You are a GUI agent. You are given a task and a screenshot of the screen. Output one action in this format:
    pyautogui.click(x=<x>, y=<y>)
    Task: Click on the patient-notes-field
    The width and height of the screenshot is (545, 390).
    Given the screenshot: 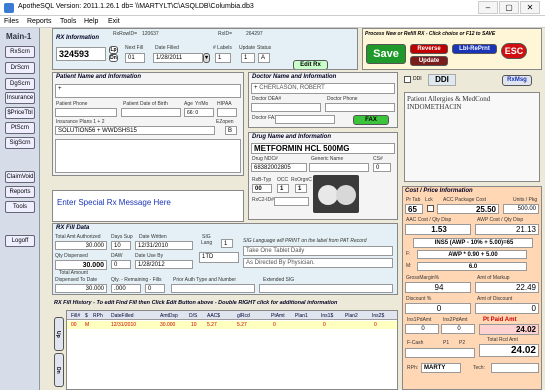 What is the action you would take?
    pyautogui.click(x=148, y=156)
    